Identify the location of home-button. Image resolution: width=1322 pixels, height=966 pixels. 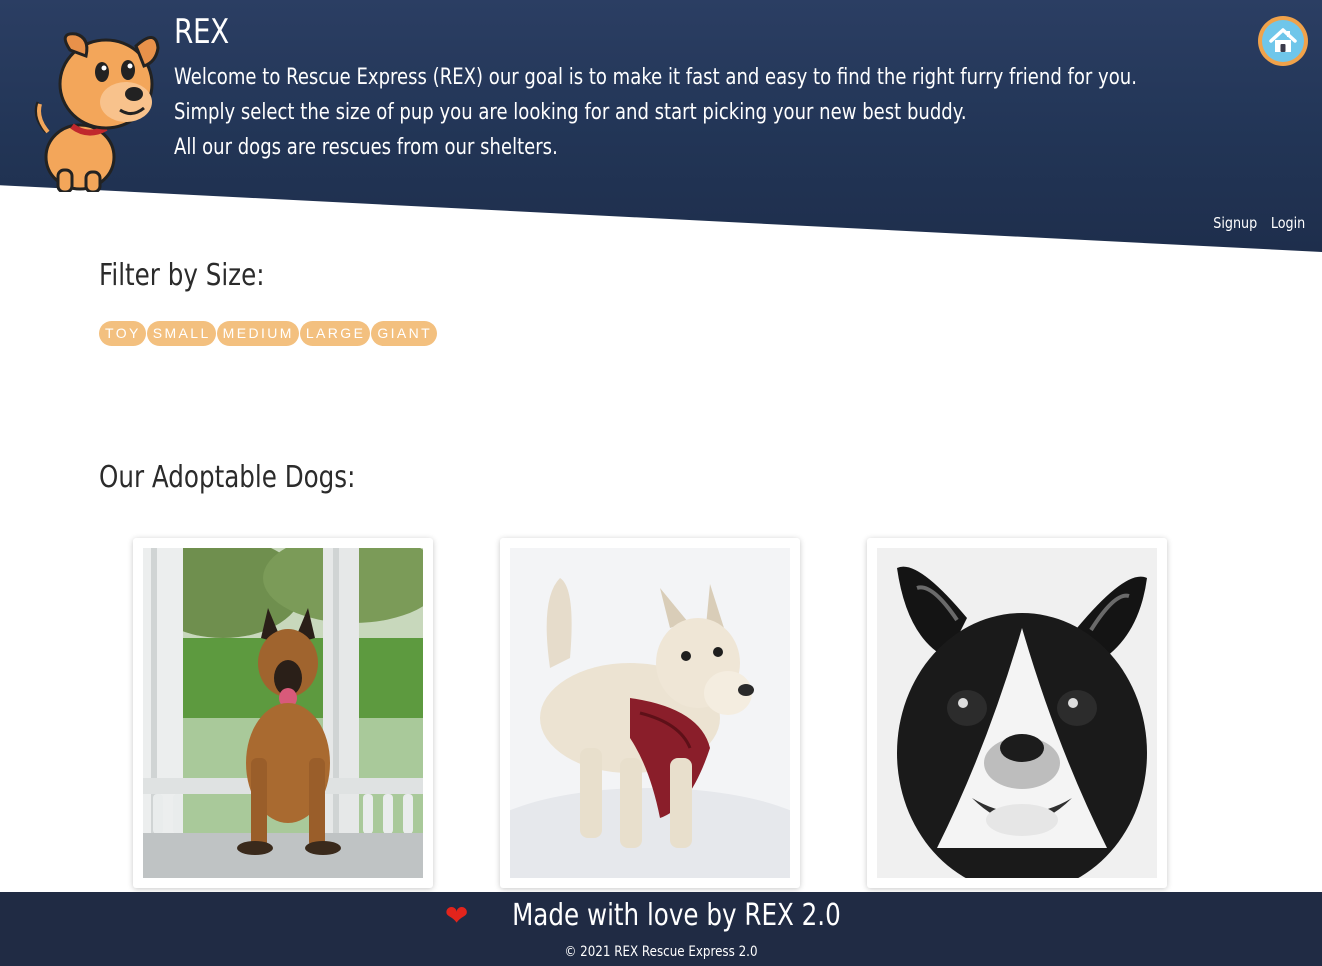
(1283, 41).